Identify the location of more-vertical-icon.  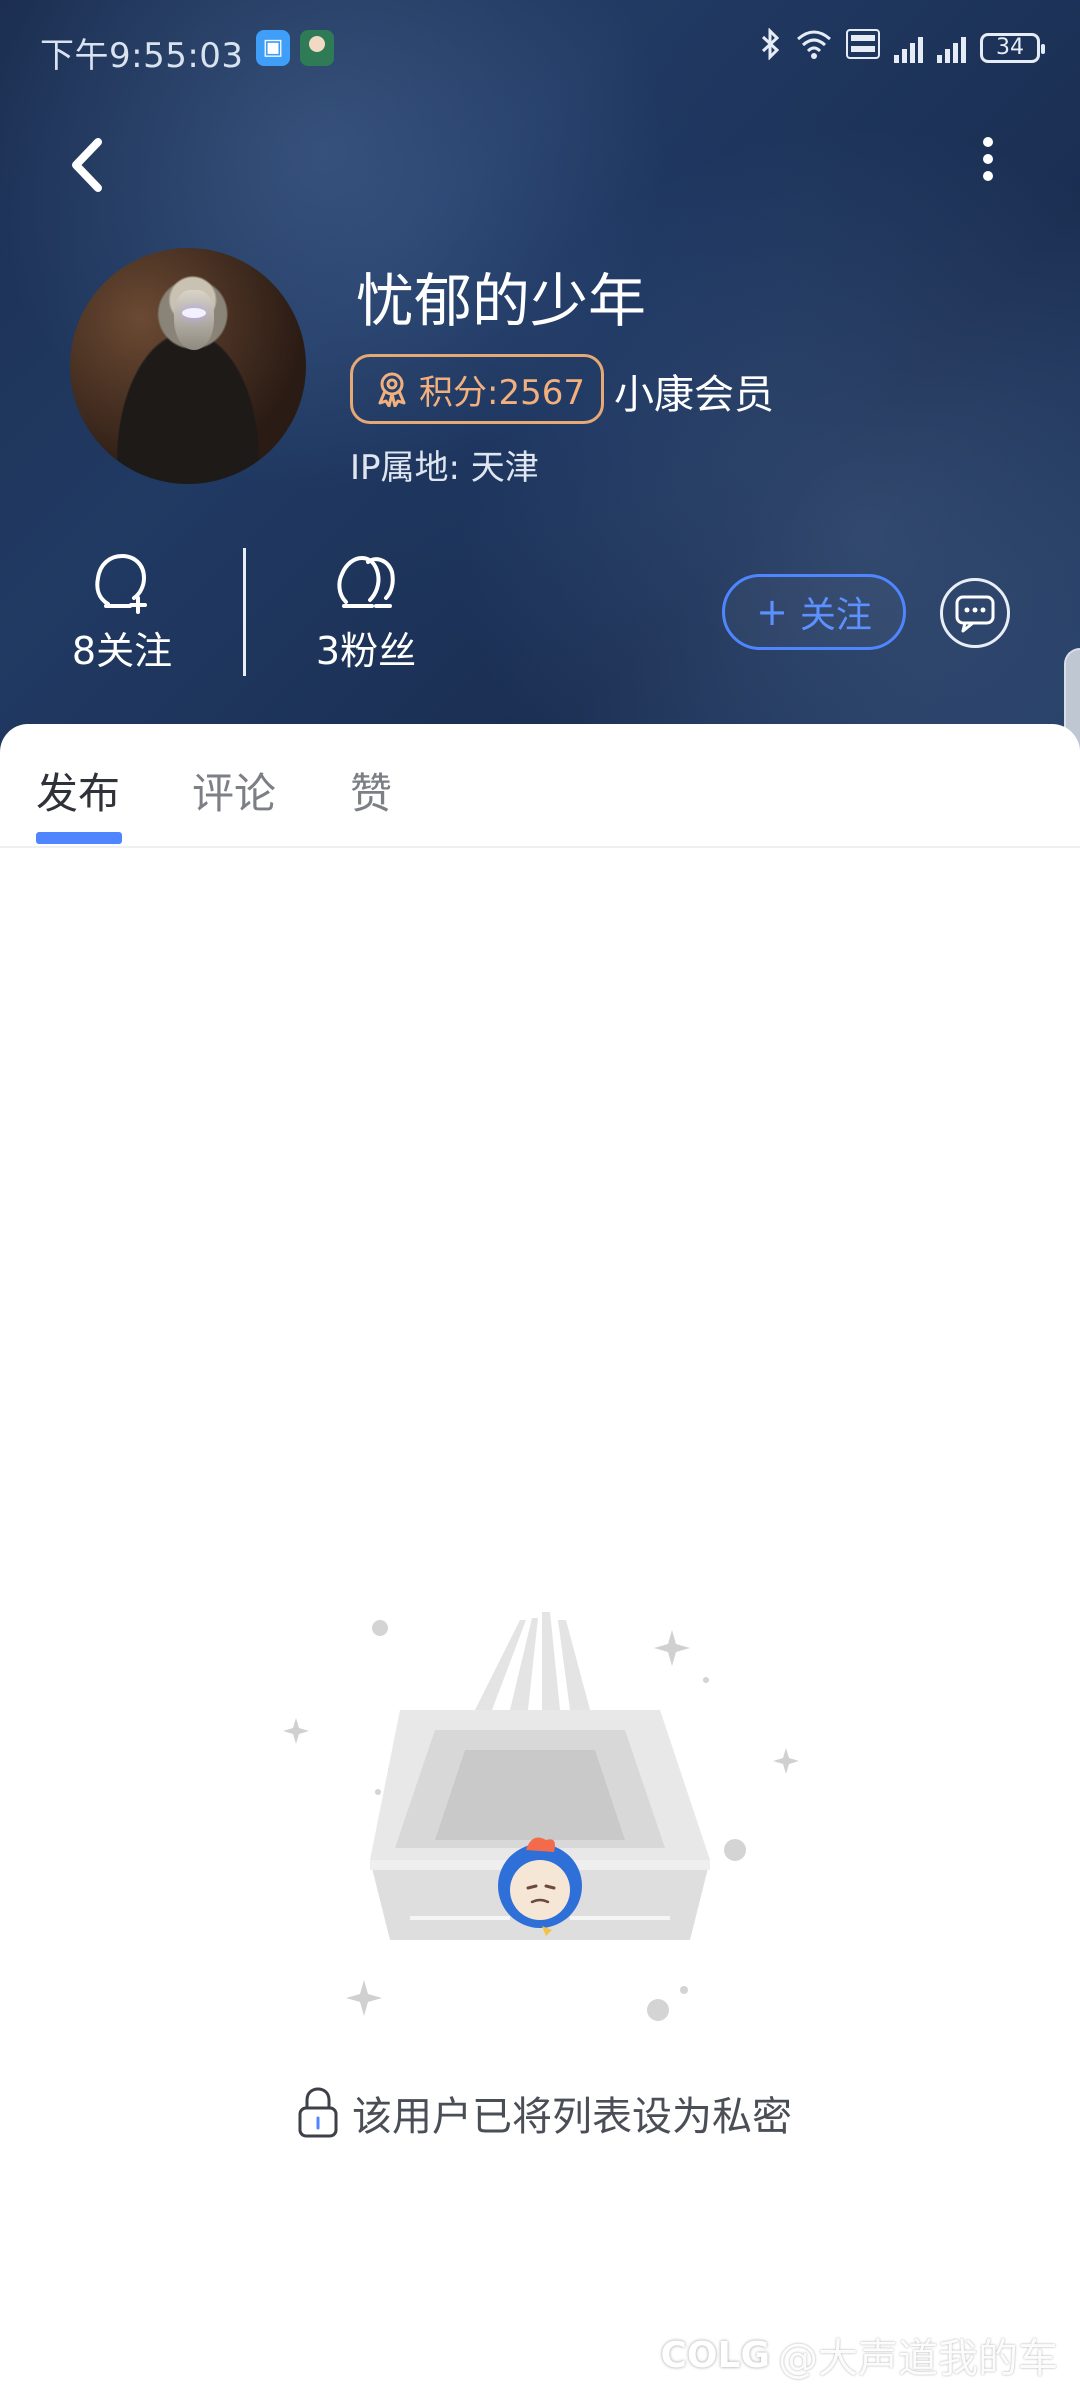
(988, 159).